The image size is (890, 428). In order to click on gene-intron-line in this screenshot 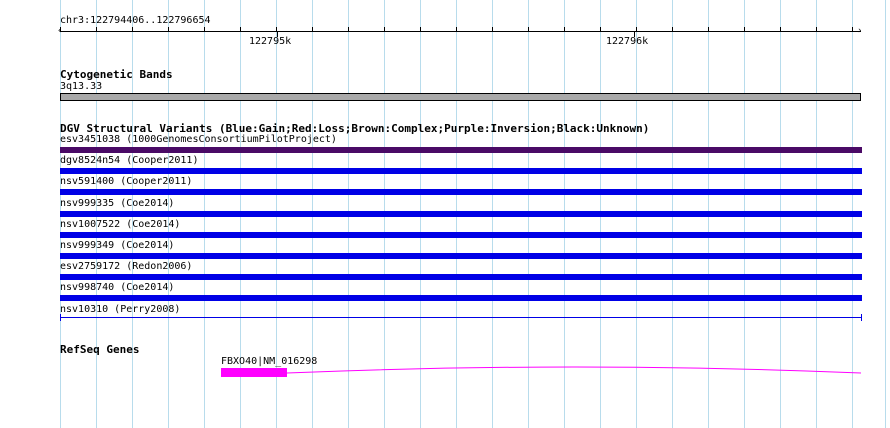, I will do `click(574, 370)`.